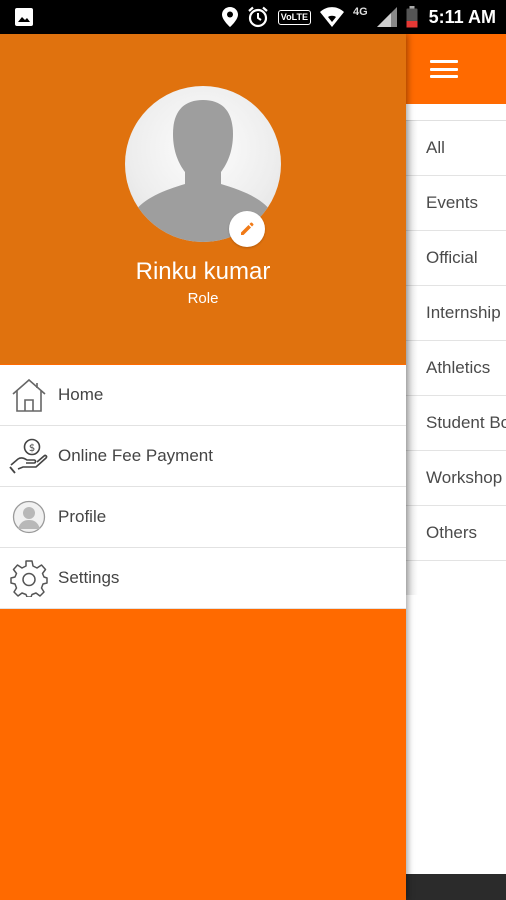 This screenshot has width=506, height=900. Describe the element at coordinates (360, 12) in the screenshot. I see `network-type: 4G` at that location.